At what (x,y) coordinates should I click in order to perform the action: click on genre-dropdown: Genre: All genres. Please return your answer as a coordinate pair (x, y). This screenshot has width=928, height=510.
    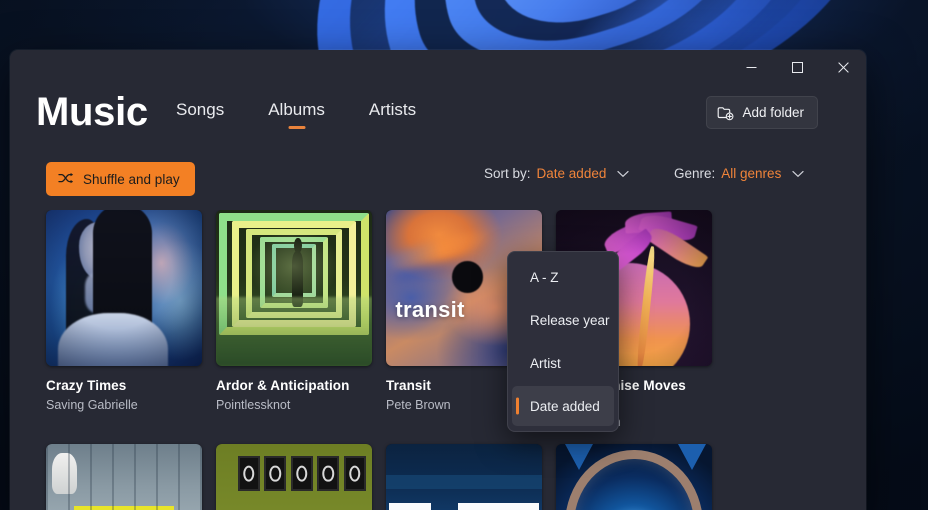
    Looking at the image, I should click on (739, 173).